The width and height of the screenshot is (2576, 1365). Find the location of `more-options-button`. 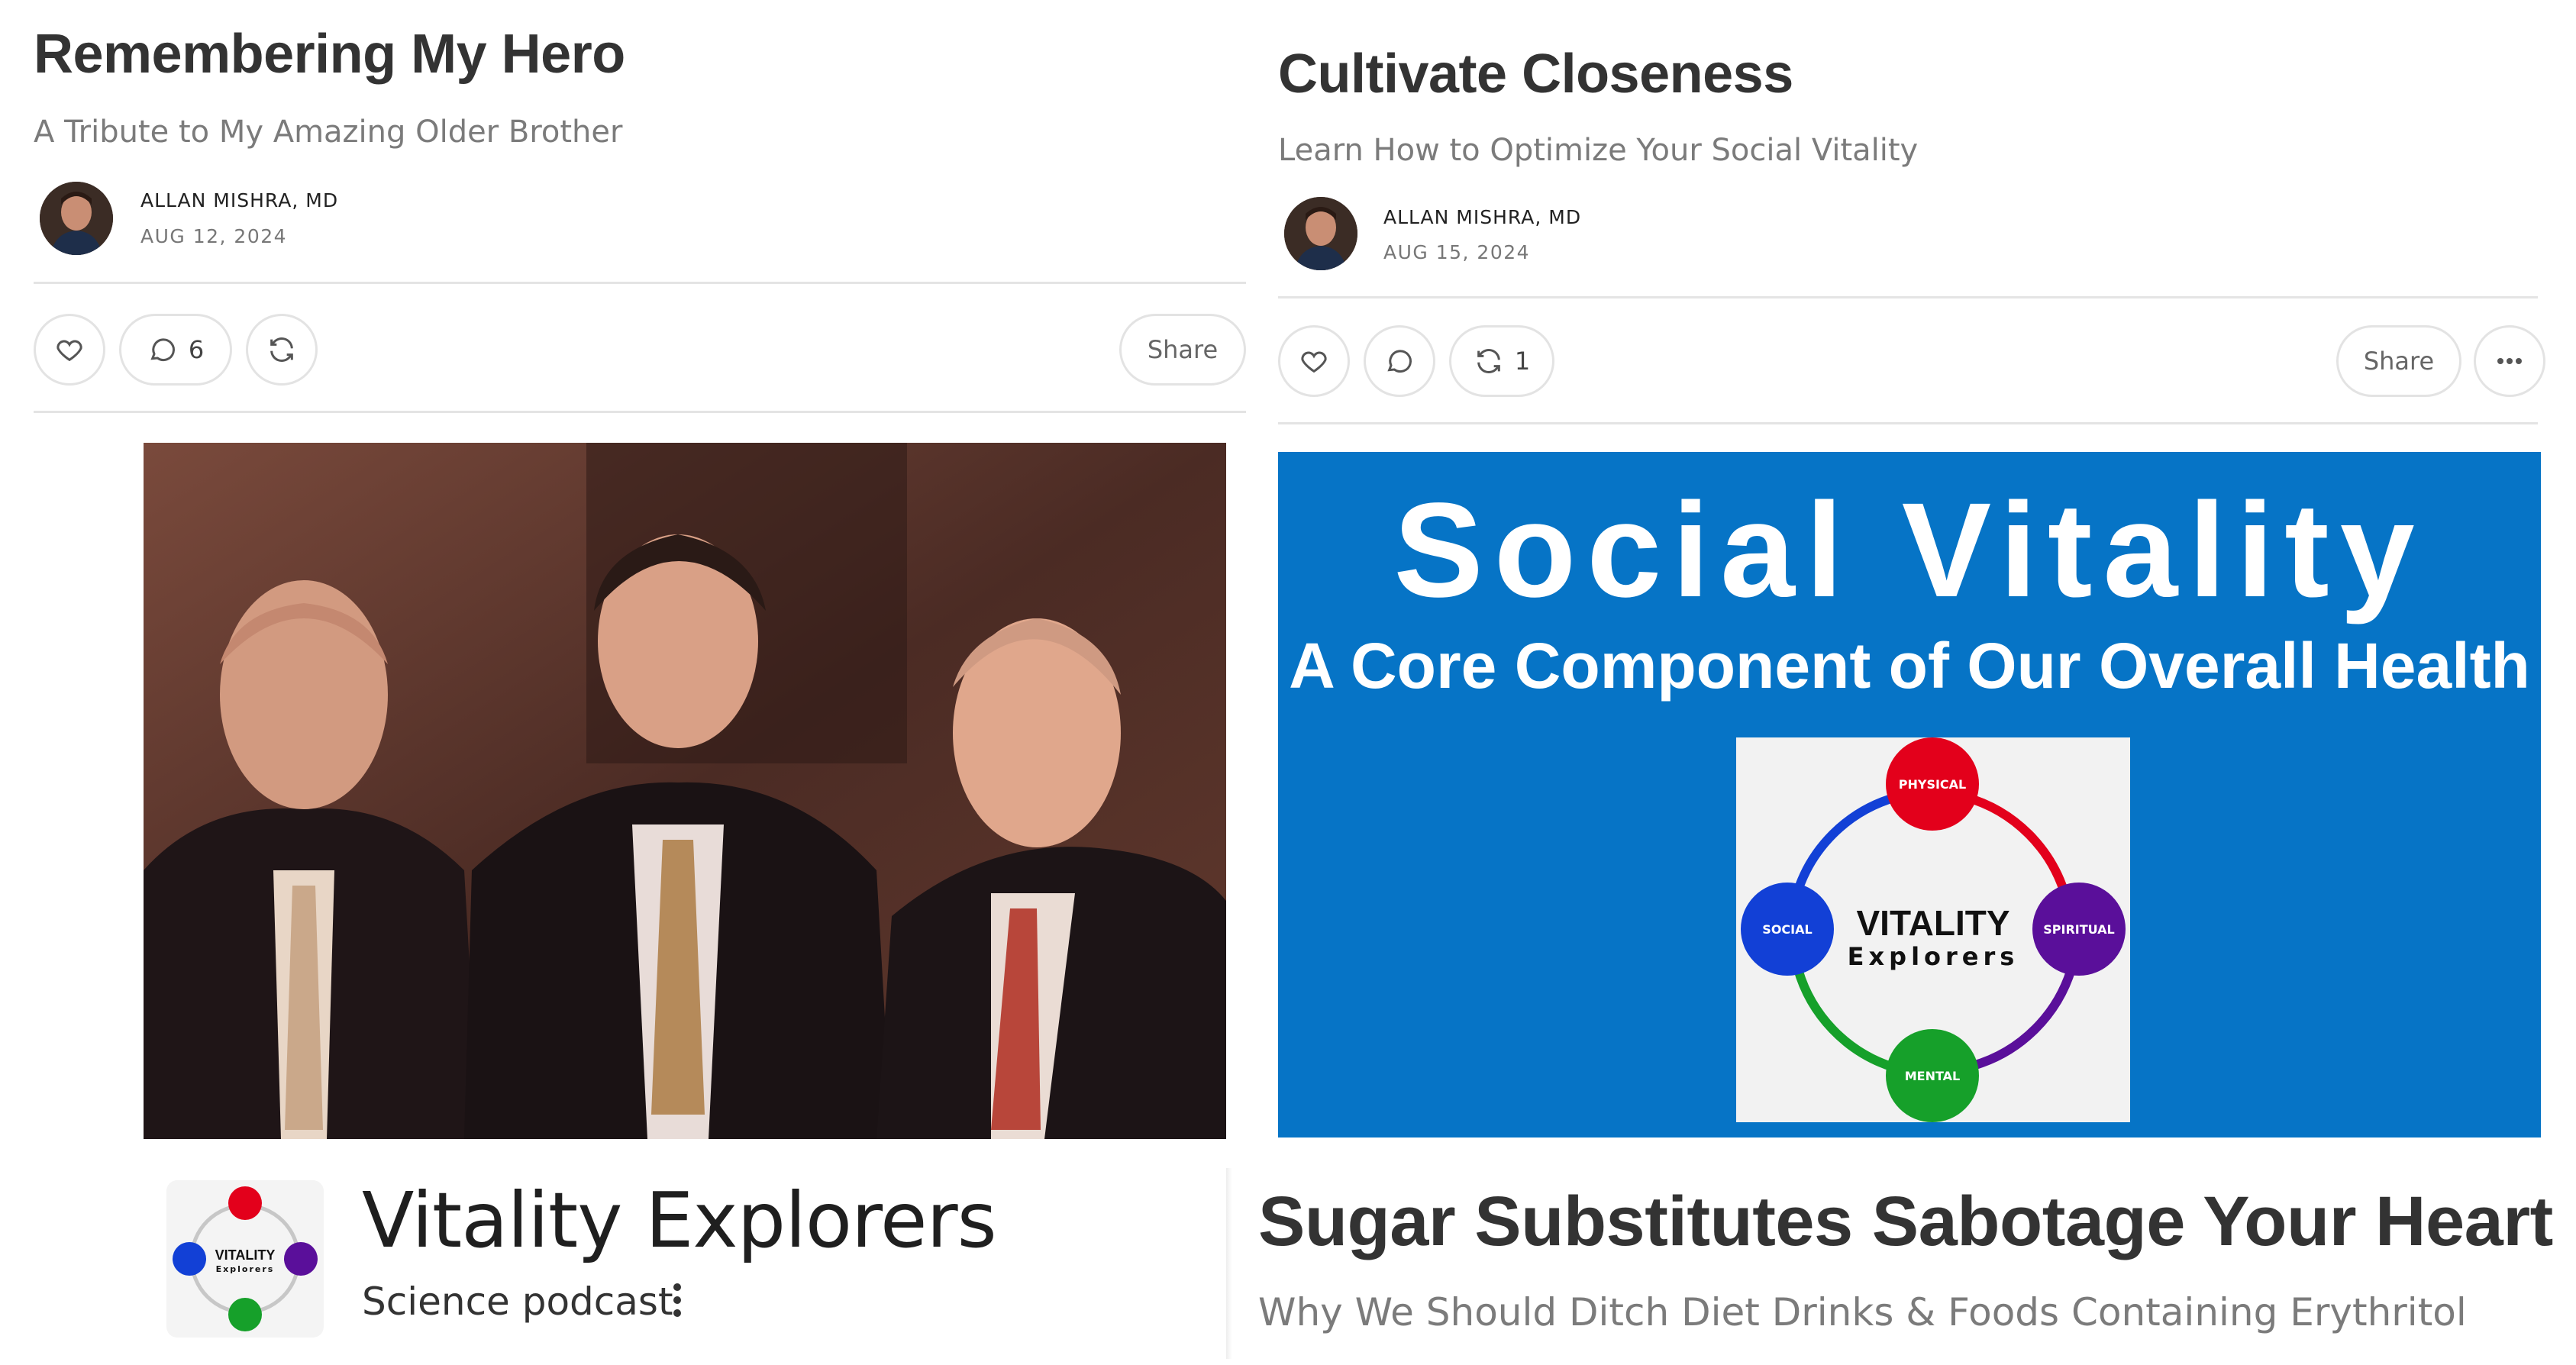

more-options-button is located at coordinates (2509, 361).